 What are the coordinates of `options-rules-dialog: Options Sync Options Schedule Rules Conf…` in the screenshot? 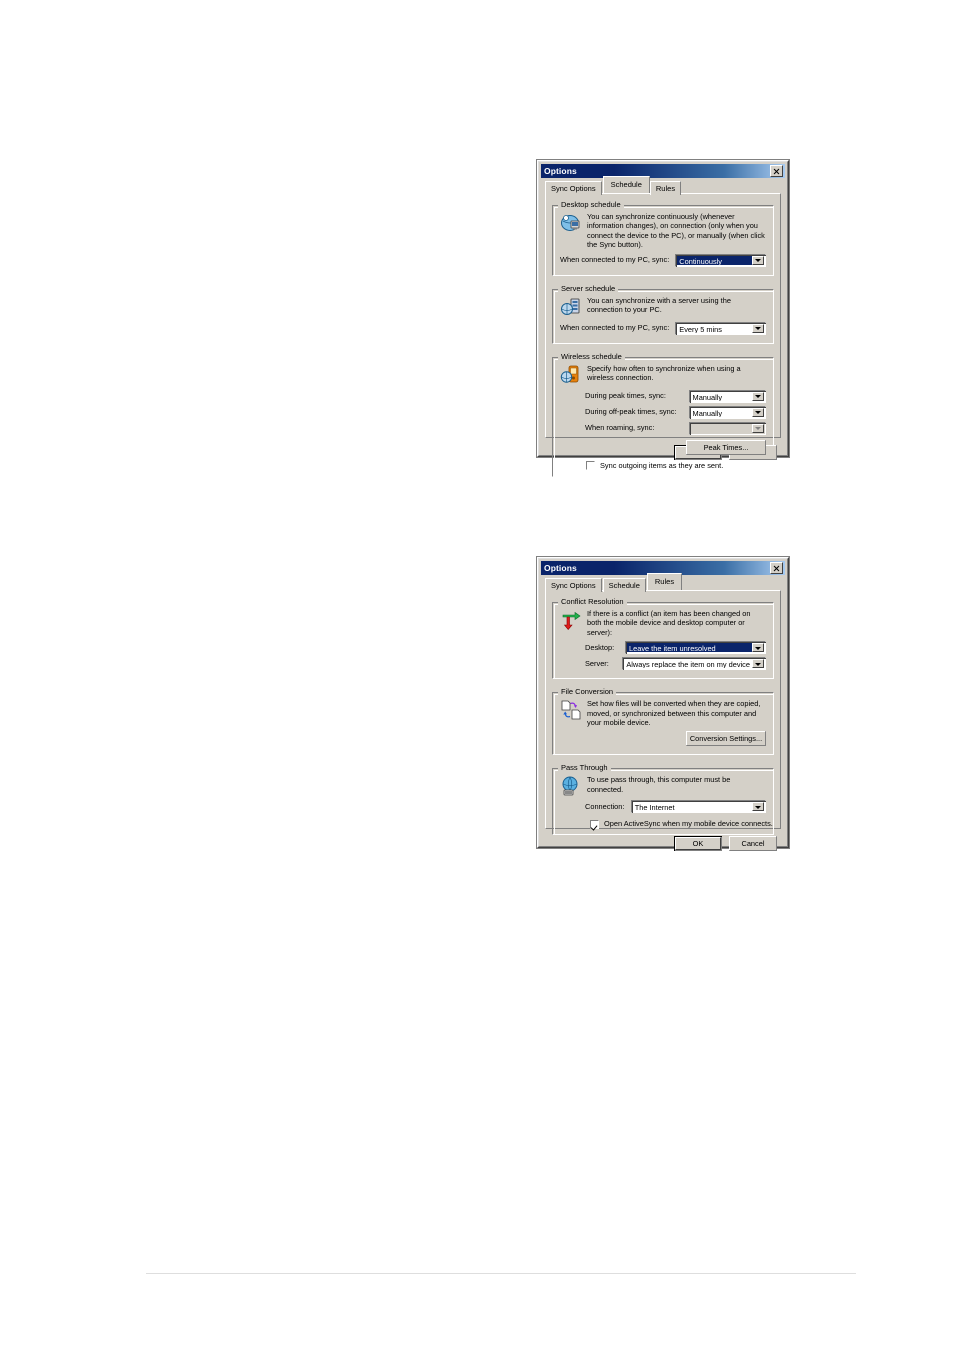 It's located at (663, 704).